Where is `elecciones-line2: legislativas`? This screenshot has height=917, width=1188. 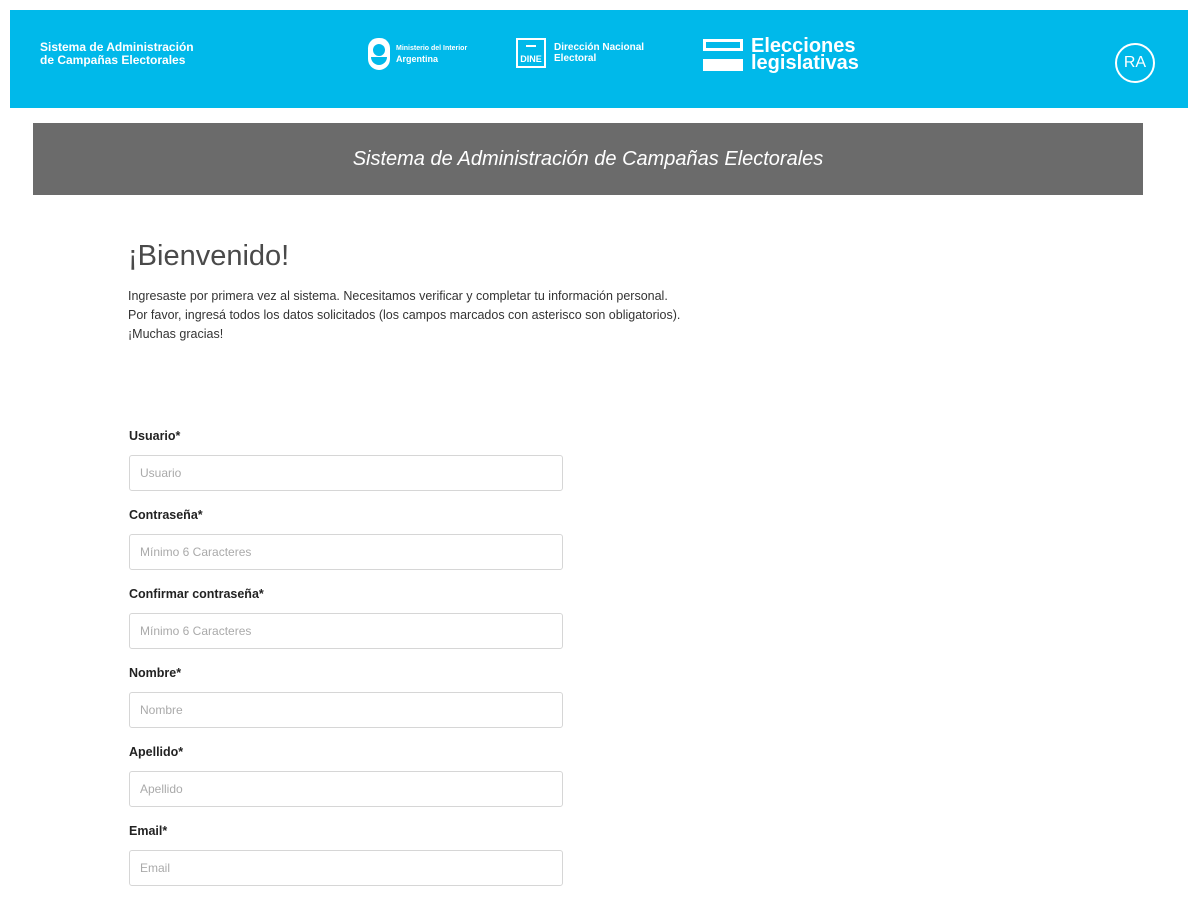 elecciones-line2: legislativas is located at coordinates (805, 63).